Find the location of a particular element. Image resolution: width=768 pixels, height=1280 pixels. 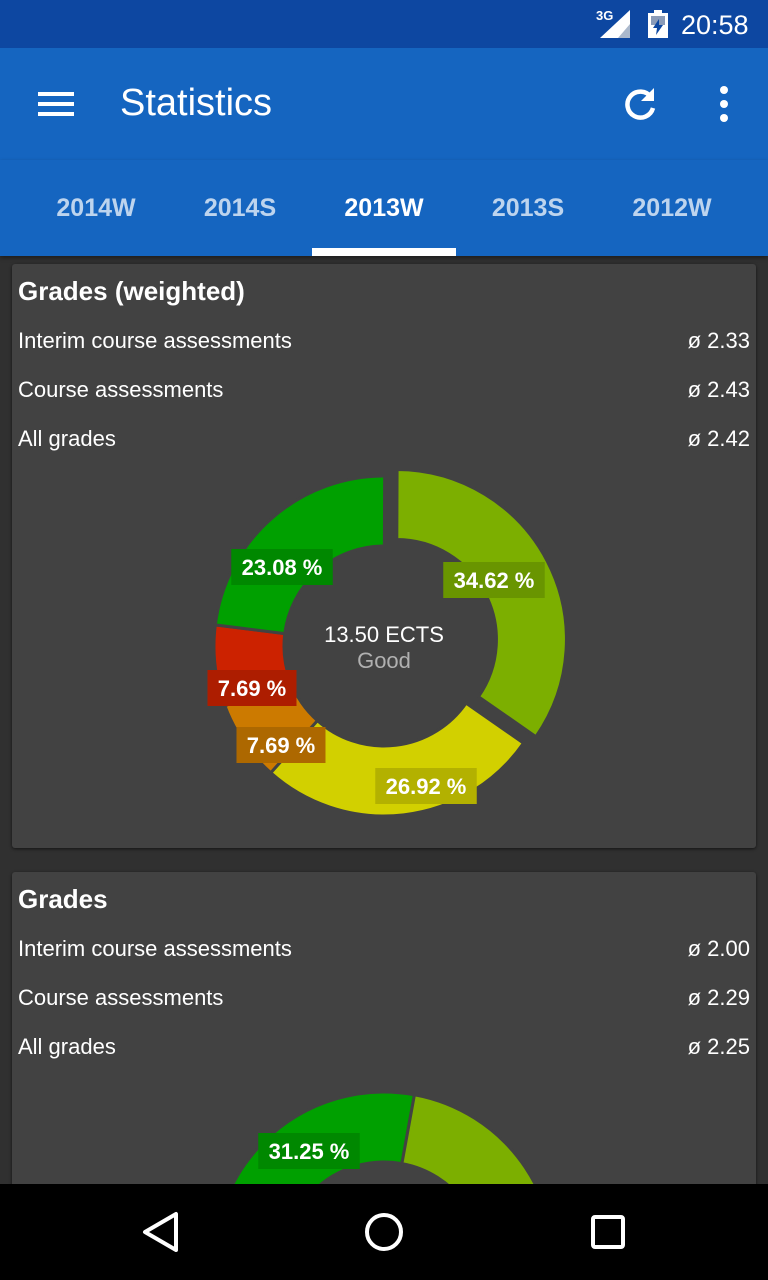

semester-tabs: 2014W 2014S 2013W 2013S 2012W is located at coordinates (384, 208).